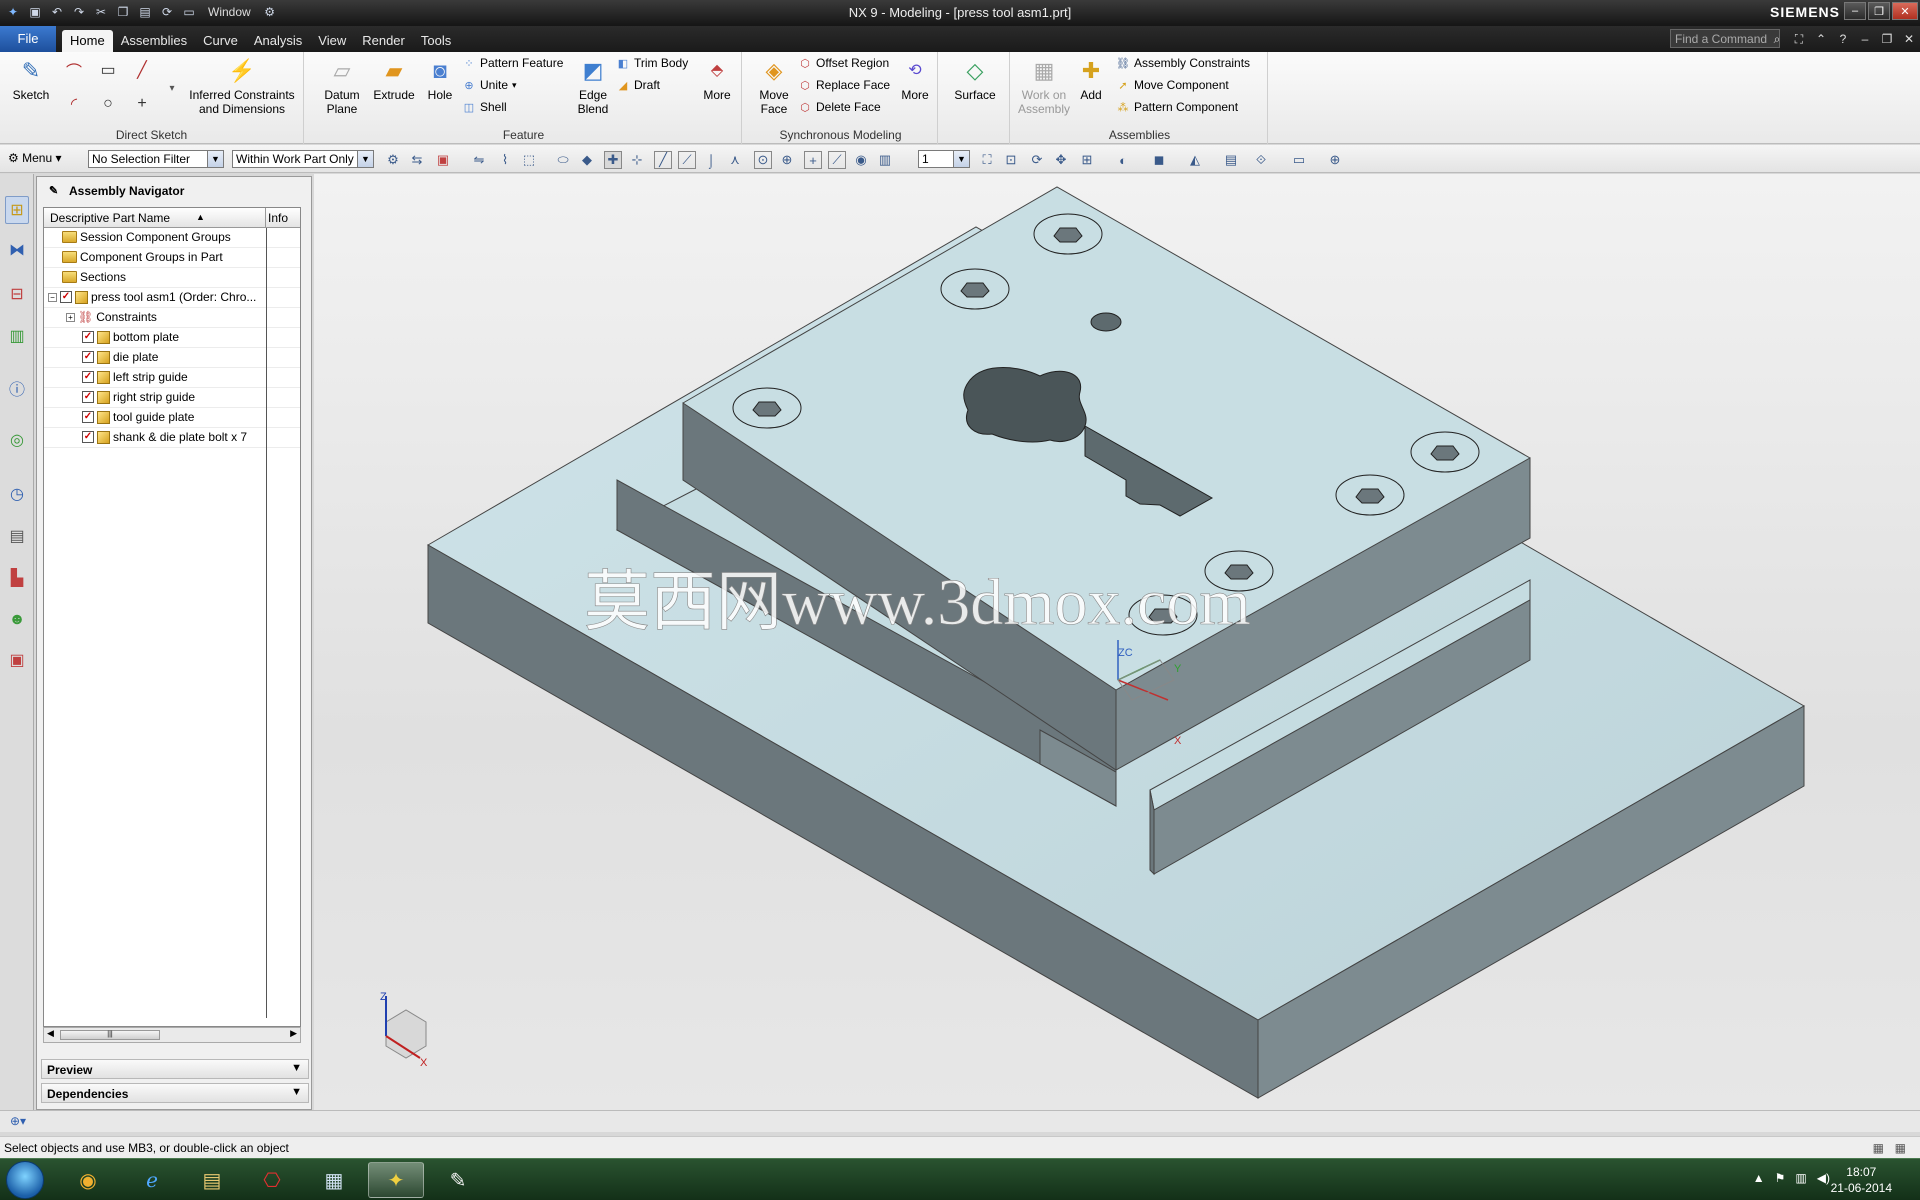 The image size is (1920, 1200). What do you see at coordinates (293, 1033) in the screenshot?
I see `scroll-right-icon: ▶` at bounding box center [293, 1033].